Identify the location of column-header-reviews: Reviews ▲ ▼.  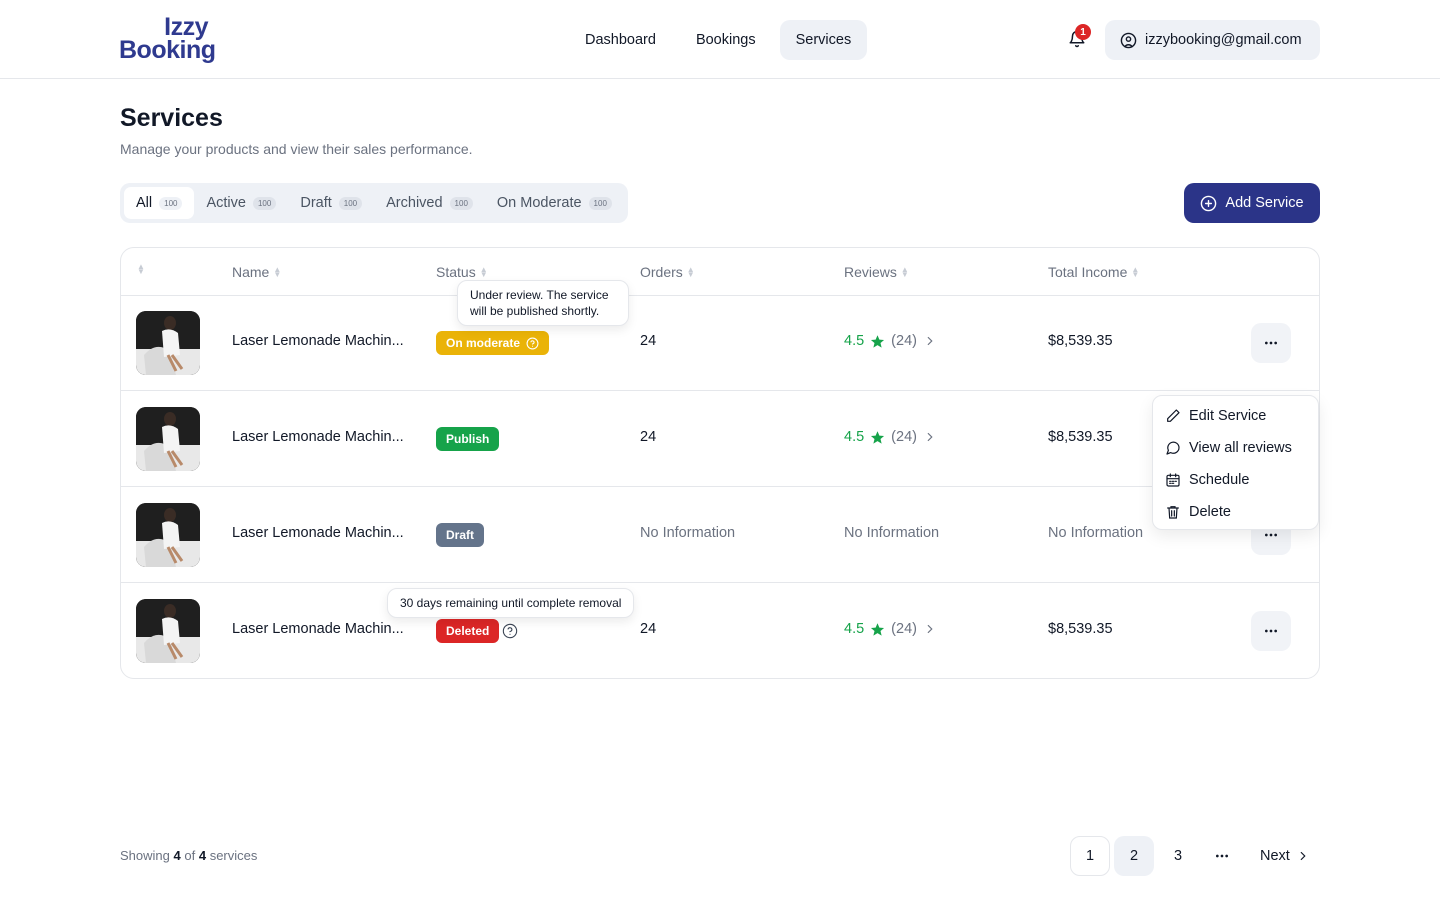
(876, 272).